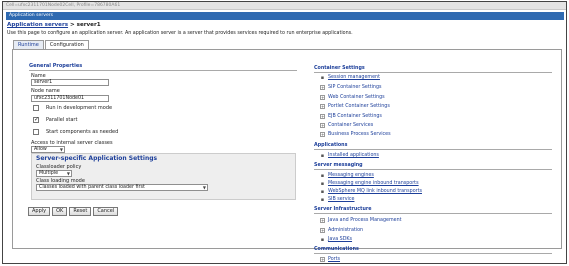 The image size is (569, 266). I want to click on window-title-bar: Application servers, so click(285, 16).